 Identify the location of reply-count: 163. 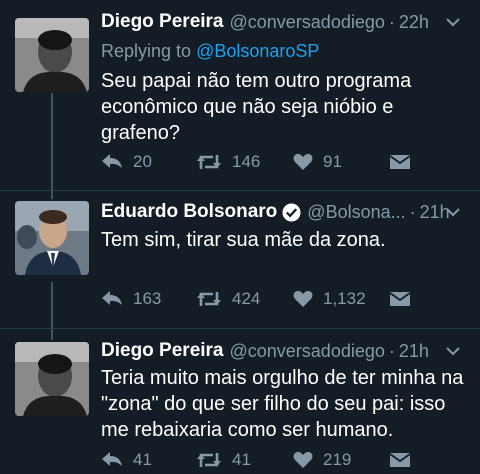
(147, 298).